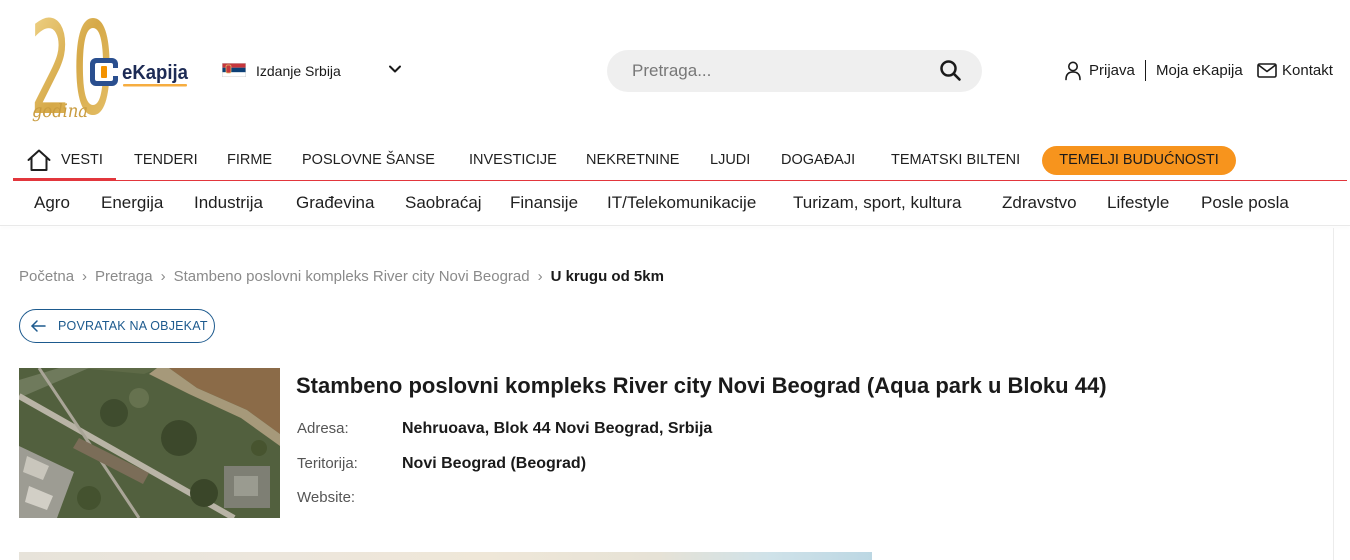 This screenshot has height=560, width=1350. I want to click on contact-link: Kontakt, so click(1307, 71).